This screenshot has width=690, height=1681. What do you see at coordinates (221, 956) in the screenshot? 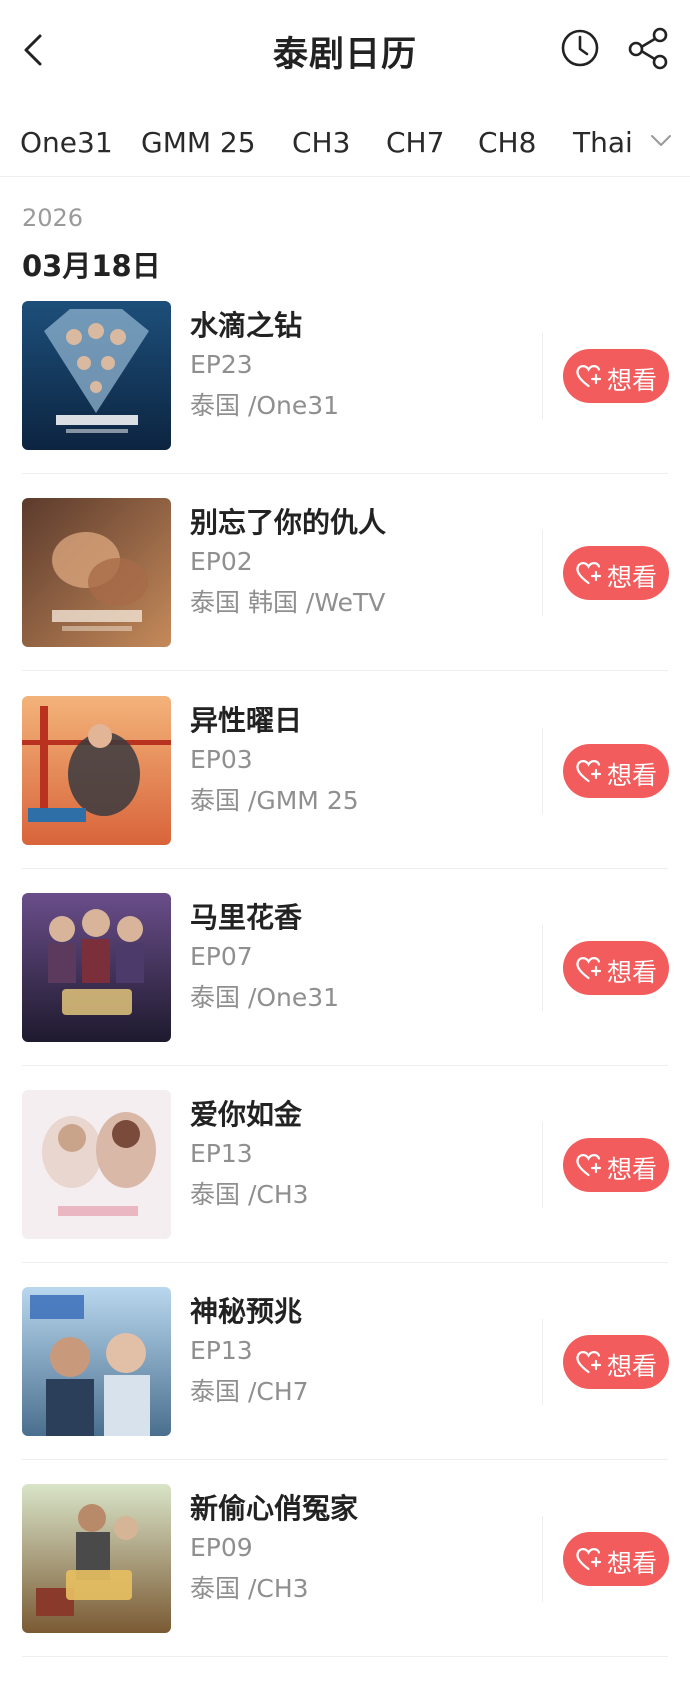
I see `episode-label: EP07` at bounding box center [221, 956].